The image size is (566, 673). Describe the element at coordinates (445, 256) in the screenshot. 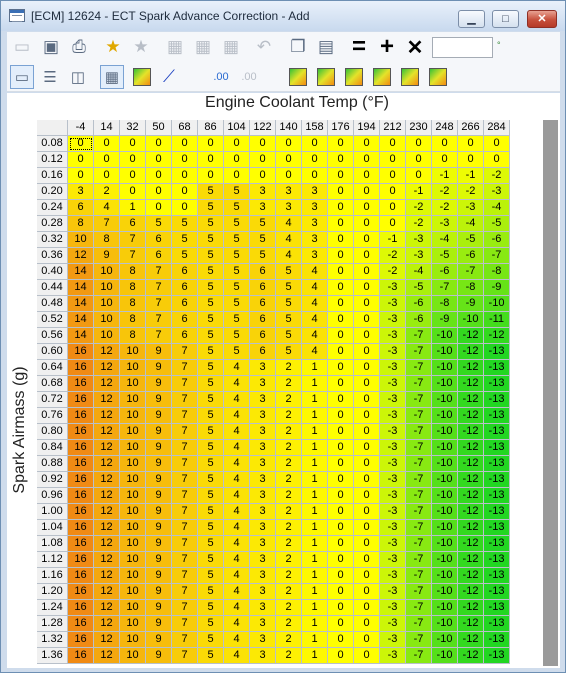

I see `table-cell: -5` at that location.